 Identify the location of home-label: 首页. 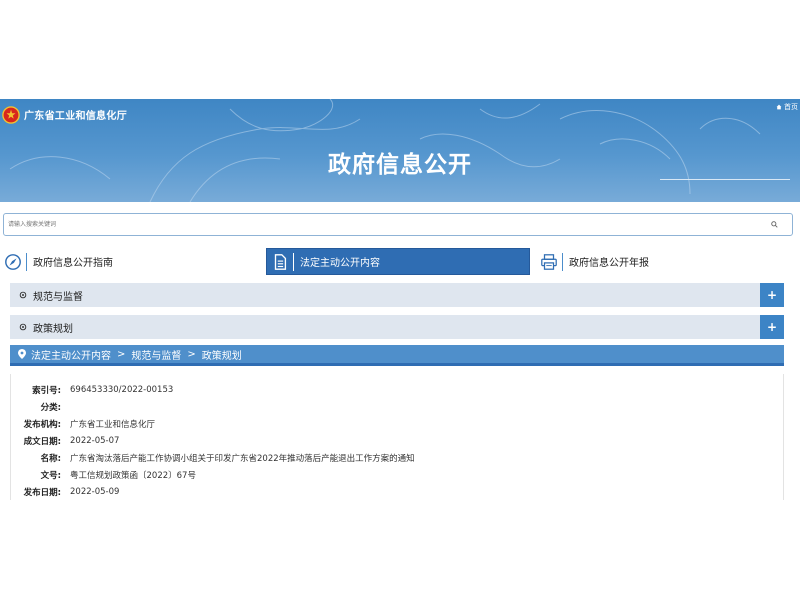
(791, 107).